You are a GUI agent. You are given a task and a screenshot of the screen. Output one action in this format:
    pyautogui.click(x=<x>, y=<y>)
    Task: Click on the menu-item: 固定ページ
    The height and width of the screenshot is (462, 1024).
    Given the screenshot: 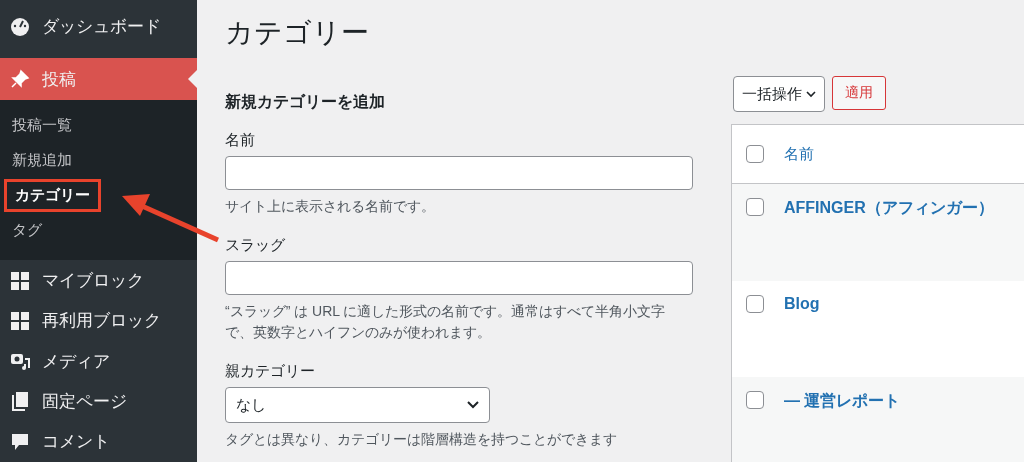 What is the action you would take?
    pyautogui.click(x=98, y=401)
    